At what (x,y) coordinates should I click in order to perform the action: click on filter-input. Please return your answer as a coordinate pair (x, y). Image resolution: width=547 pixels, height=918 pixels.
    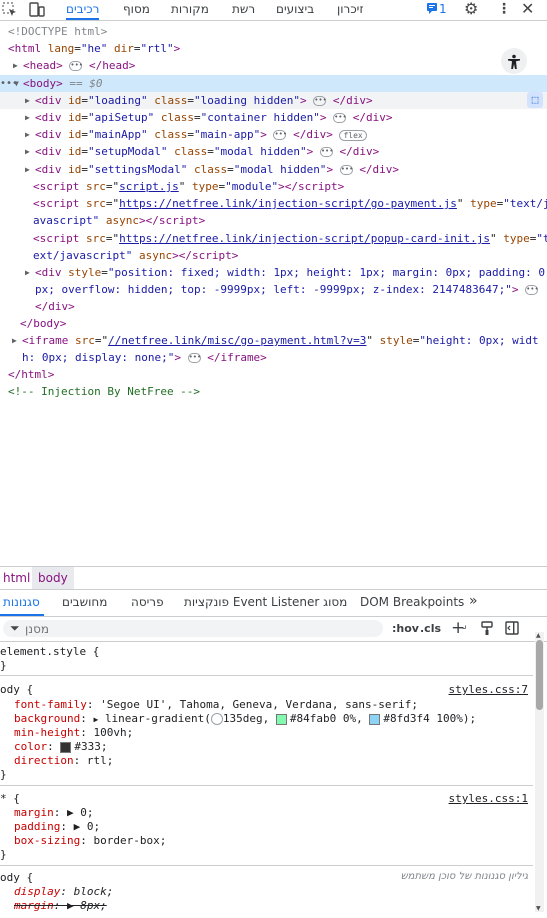
    Looking at the image, I should click on (195, 628).